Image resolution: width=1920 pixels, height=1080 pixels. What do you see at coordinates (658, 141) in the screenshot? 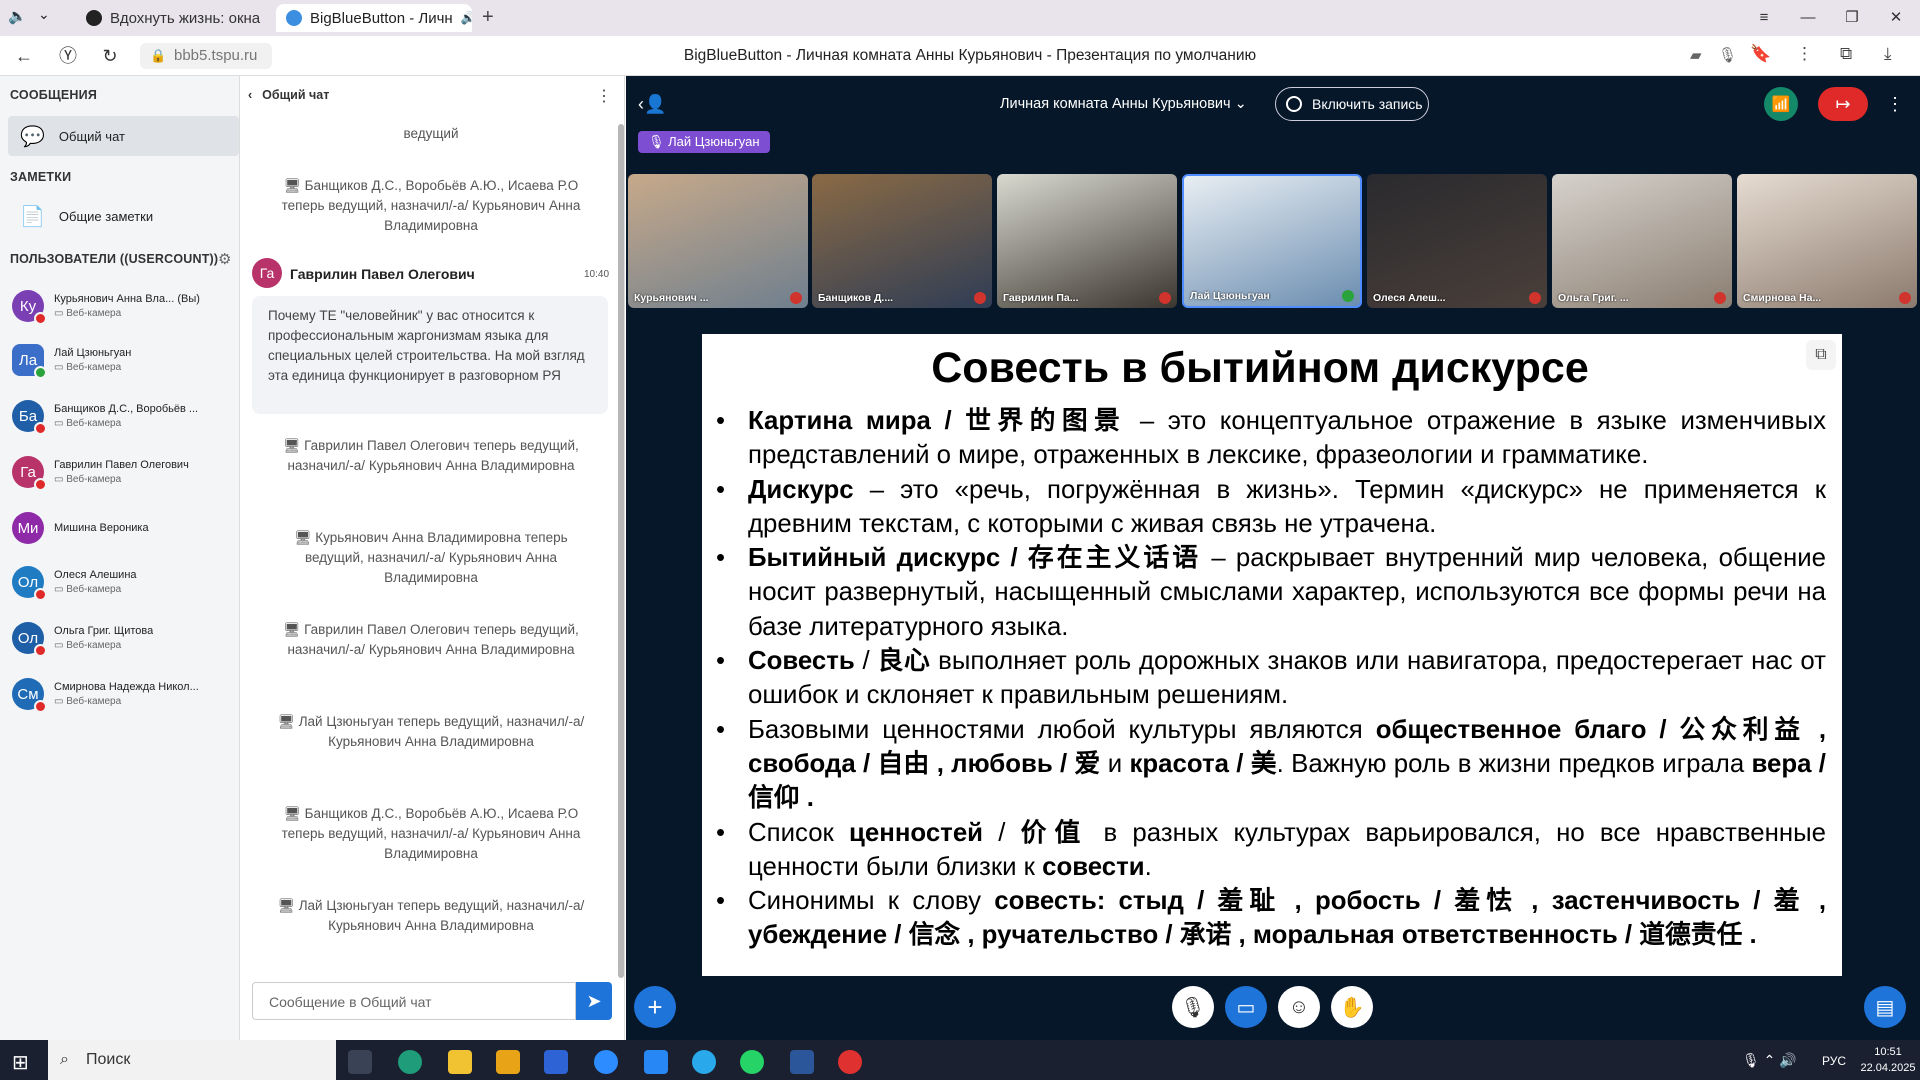
I see `mic-icon: 🎙` at bounding box center [658, 141].